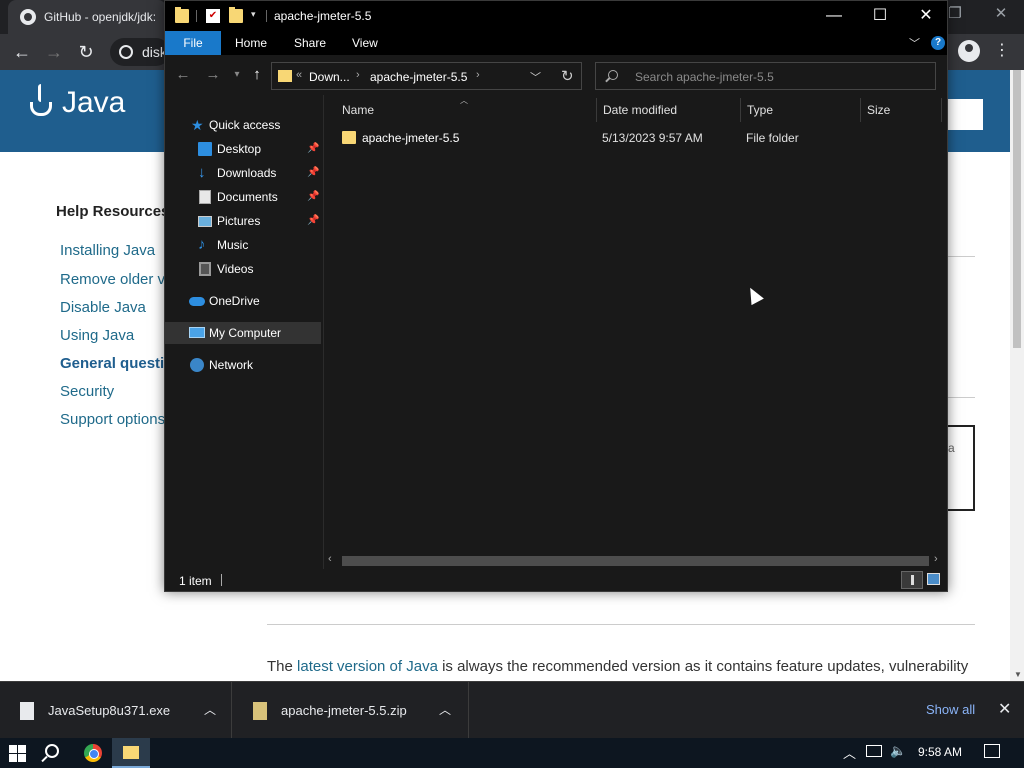  Describe the element at coordinates (933, 579) in the screenshot. I see `large-icons-view-icon` at that location.